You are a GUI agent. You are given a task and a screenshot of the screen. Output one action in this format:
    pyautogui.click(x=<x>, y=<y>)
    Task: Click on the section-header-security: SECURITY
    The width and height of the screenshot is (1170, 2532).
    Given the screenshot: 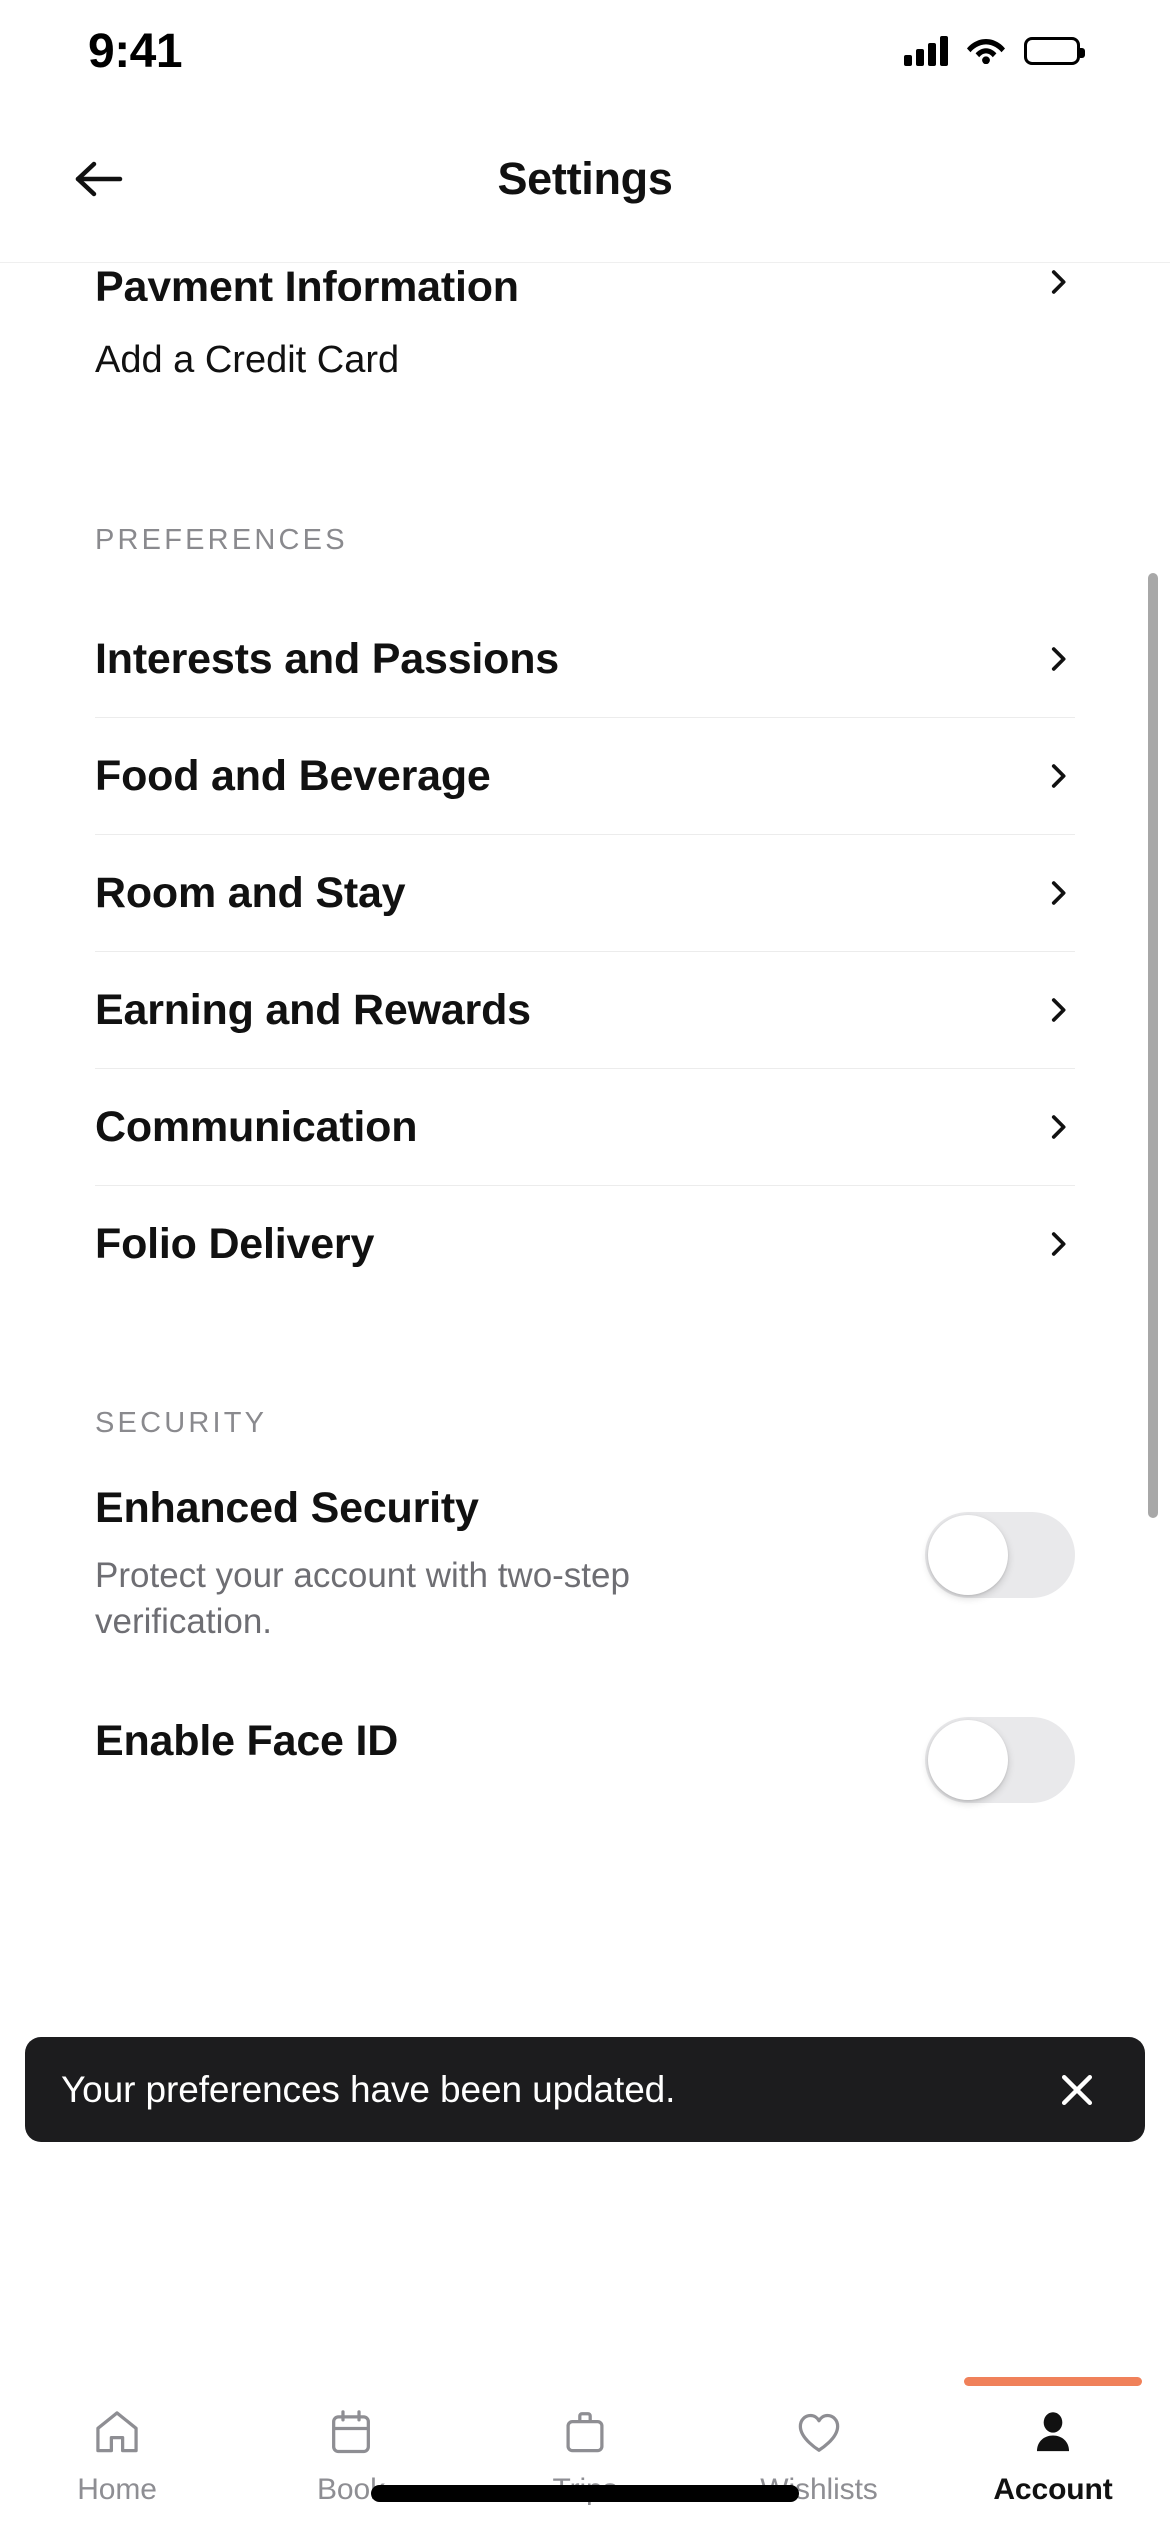 What is the action you would take?
    pyautogui.click(x=181, y=1423)
    